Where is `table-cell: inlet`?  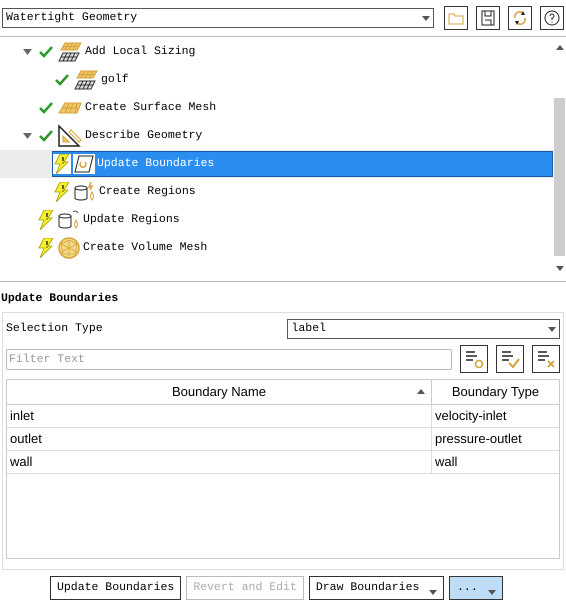 table-cell: inlet is located at coordinates (219, 416).